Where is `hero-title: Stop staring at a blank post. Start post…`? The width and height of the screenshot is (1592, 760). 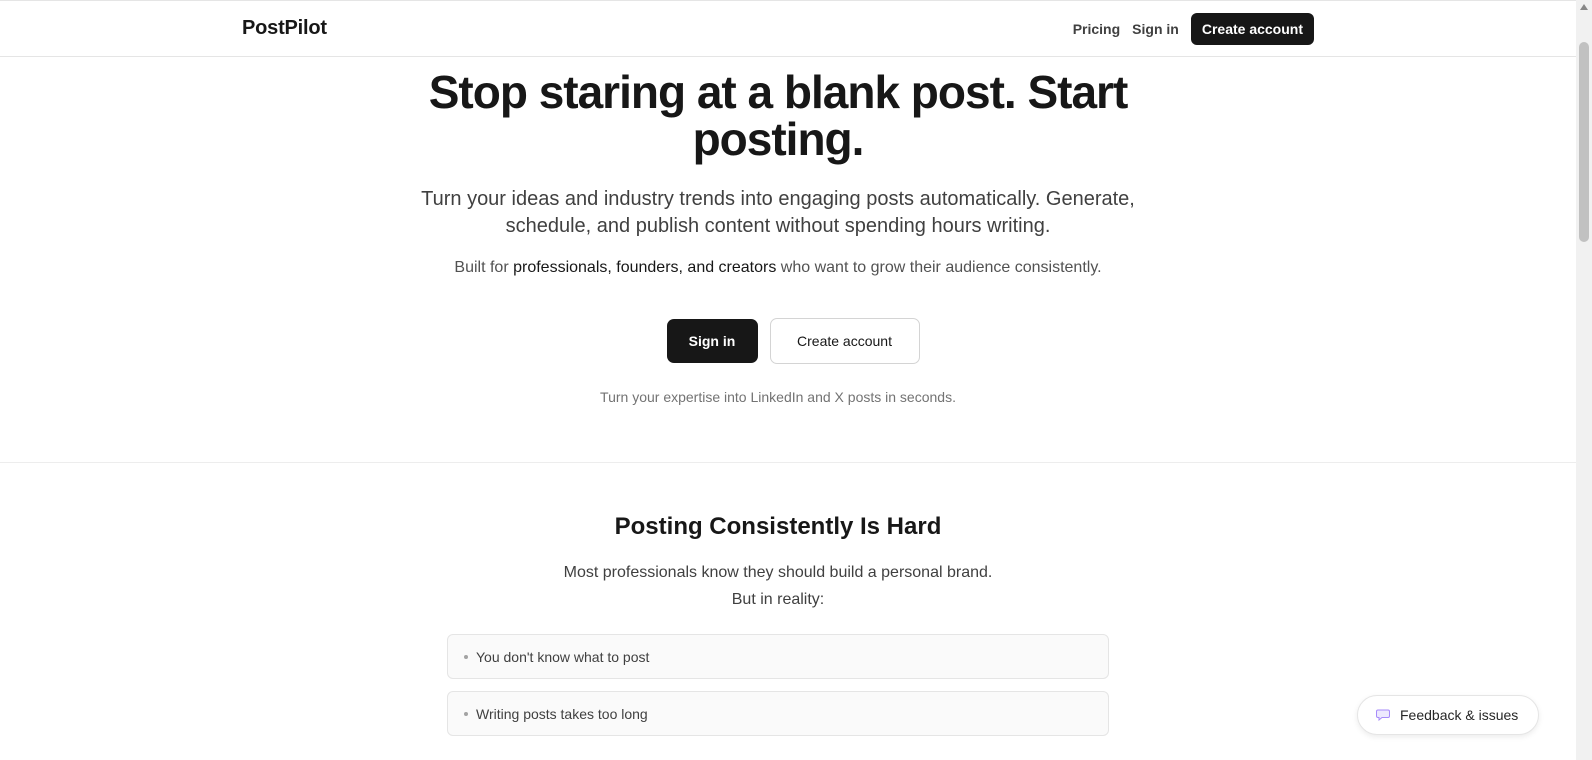
hero-title: Stop staring at a blank post. Start post… is located at coordinates (778, 115).